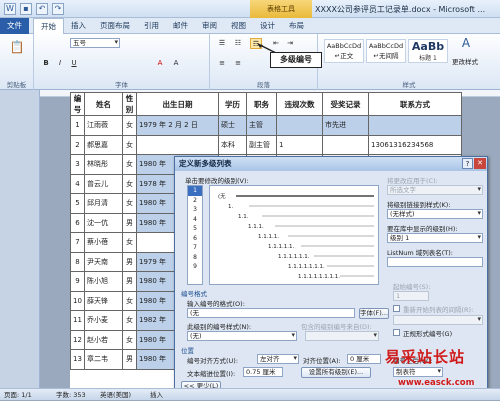 The width and height of the screenshot is (500, 401). What do you see at coordinates (103, 183) in the screenshot?
I see `table-cell: 曾云儿` at bounding box center [103, 183].